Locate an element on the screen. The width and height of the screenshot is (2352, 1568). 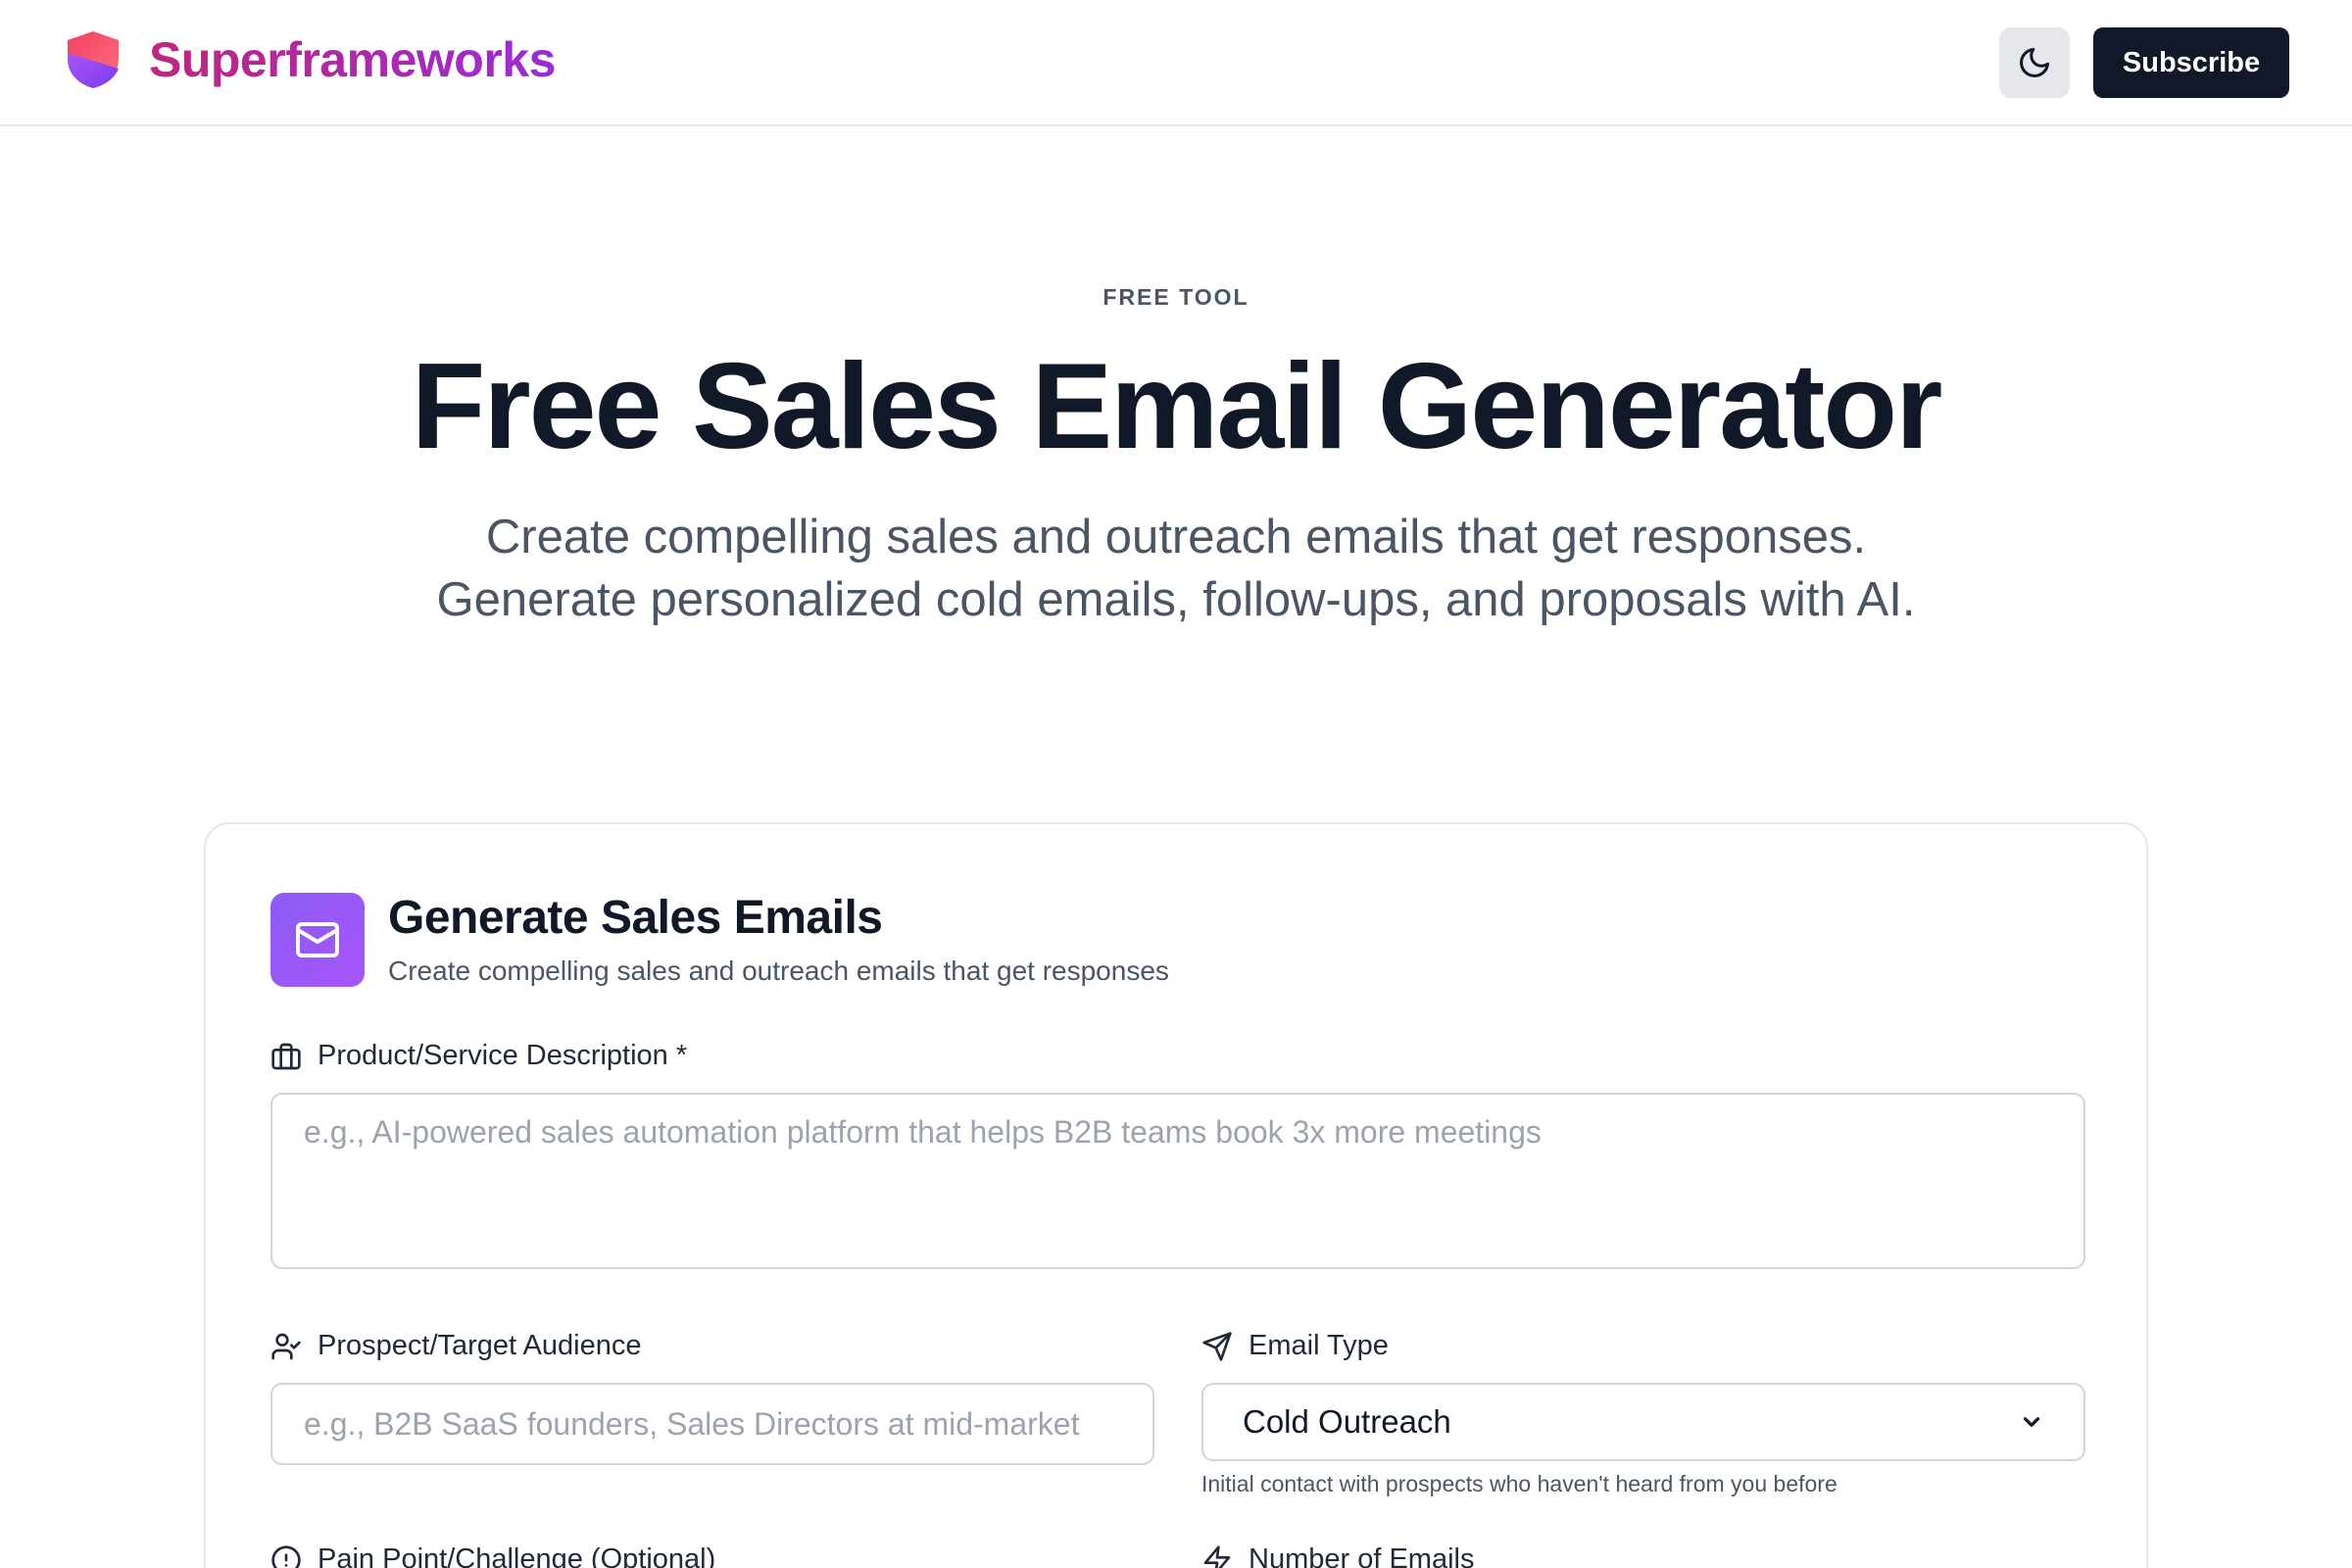
product-label: Product/Service Description * is located at coordinates (478, 1056).